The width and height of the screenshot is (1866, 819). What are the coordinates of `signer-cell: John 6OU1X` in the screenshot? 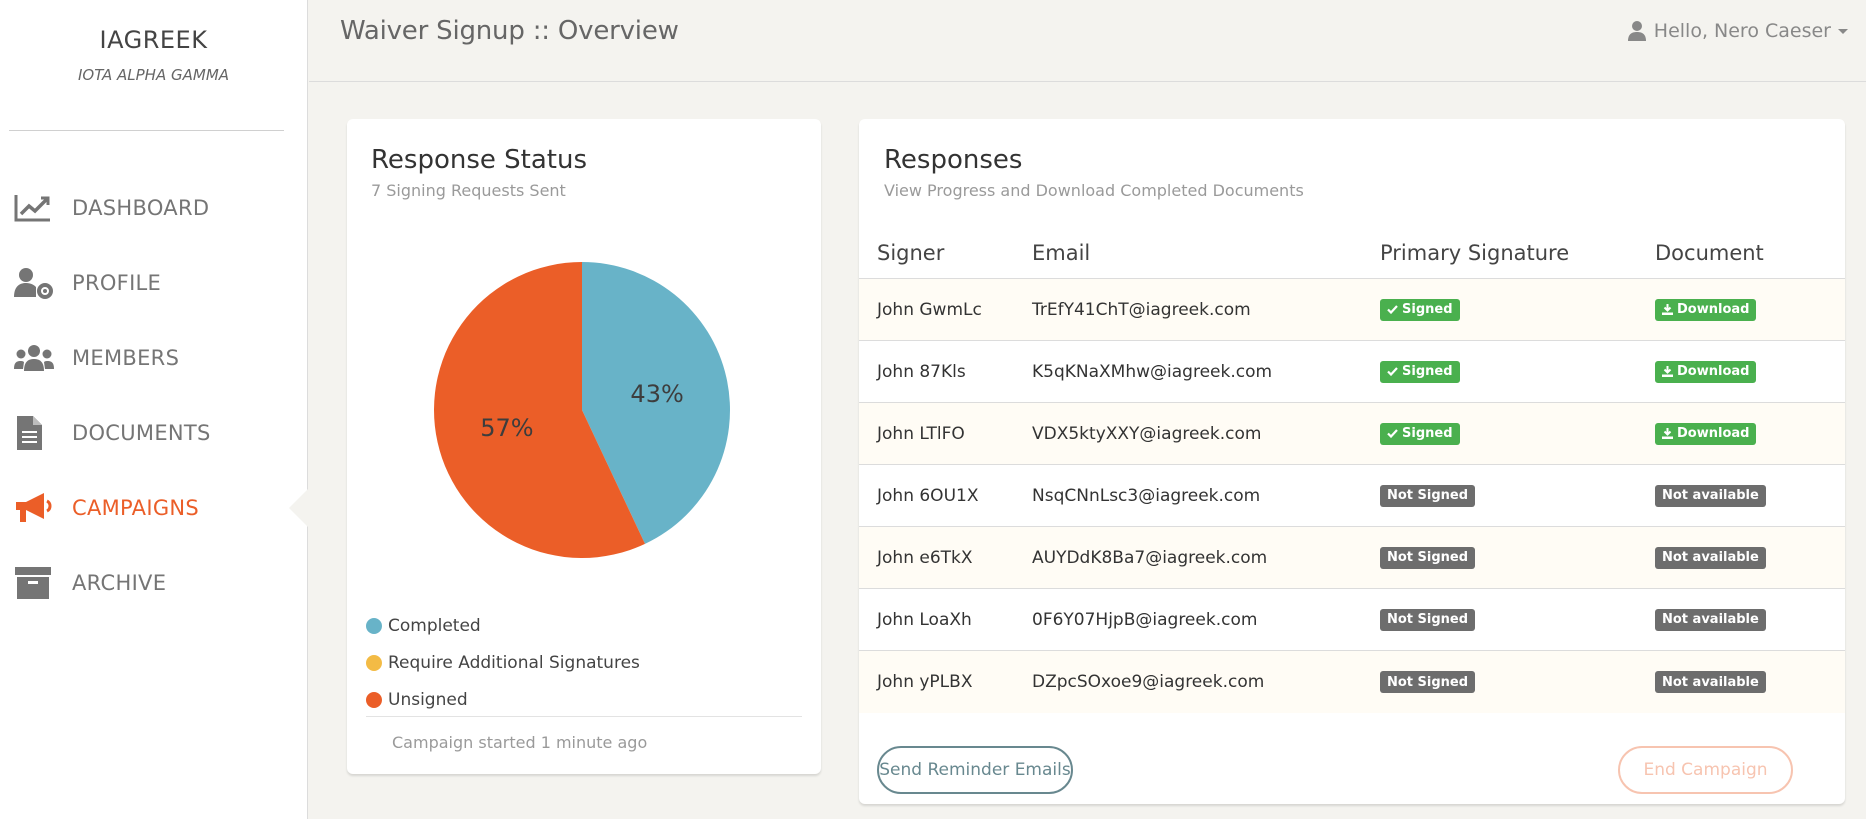 It's located at (928, 495).